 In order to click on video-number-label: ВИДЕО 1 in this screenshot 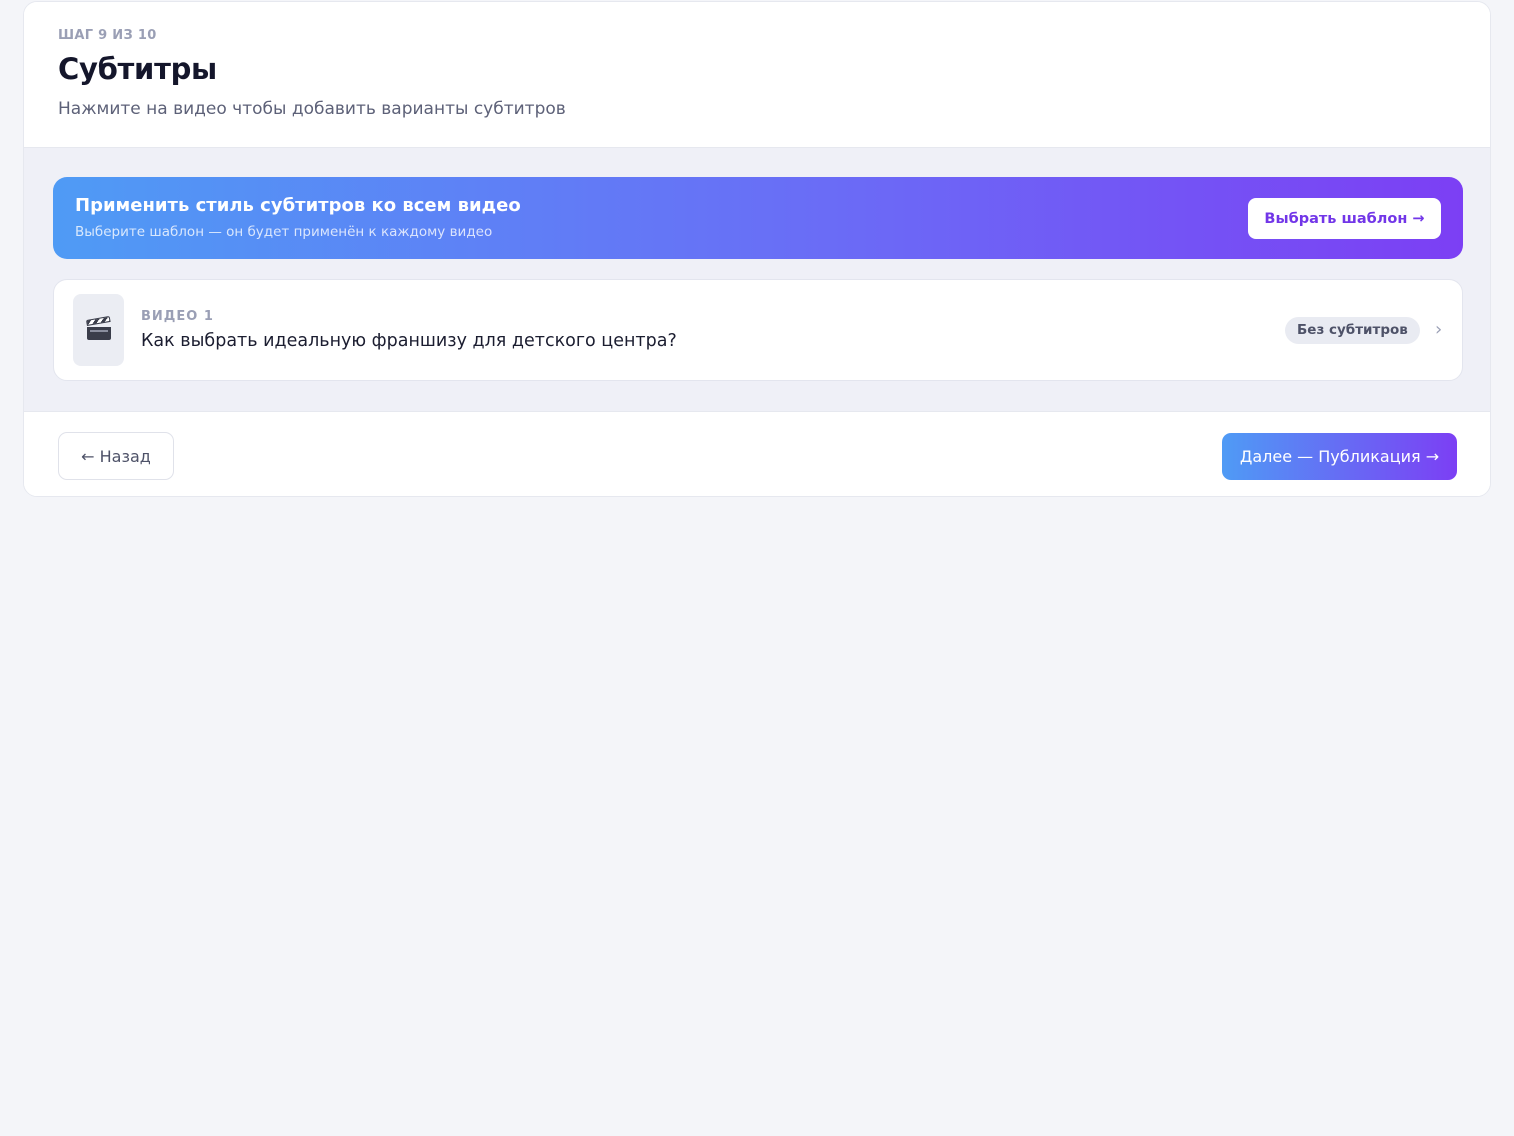, I will do `click(177, 316)`.